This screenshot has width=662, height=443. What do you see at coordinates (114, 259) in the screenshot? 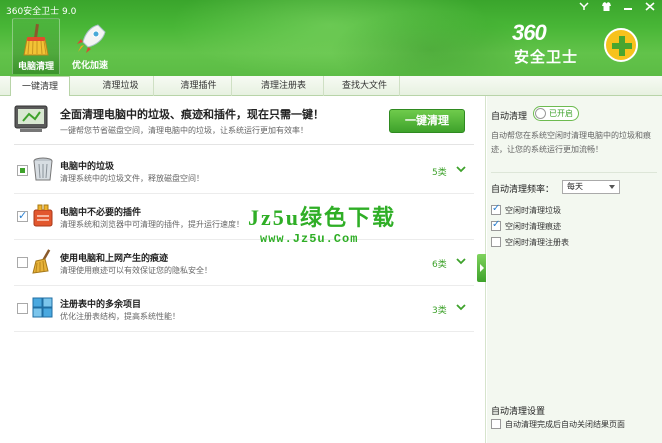
I see `item-title: 使用电脑和上网产生的痕迹` at bounding box center [114, 259].